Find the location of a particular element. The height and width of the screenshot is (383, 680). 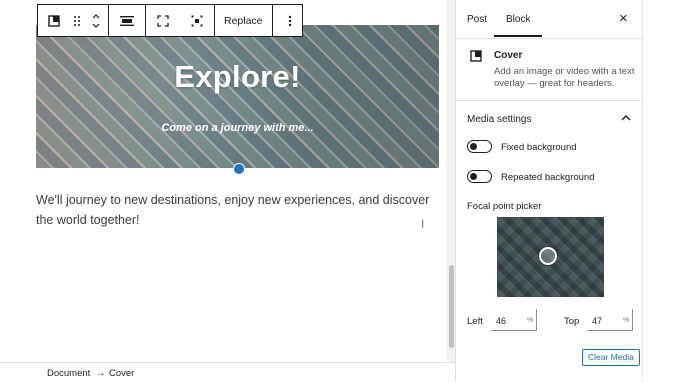

content-position-icon is located at coordinates (197, 20).